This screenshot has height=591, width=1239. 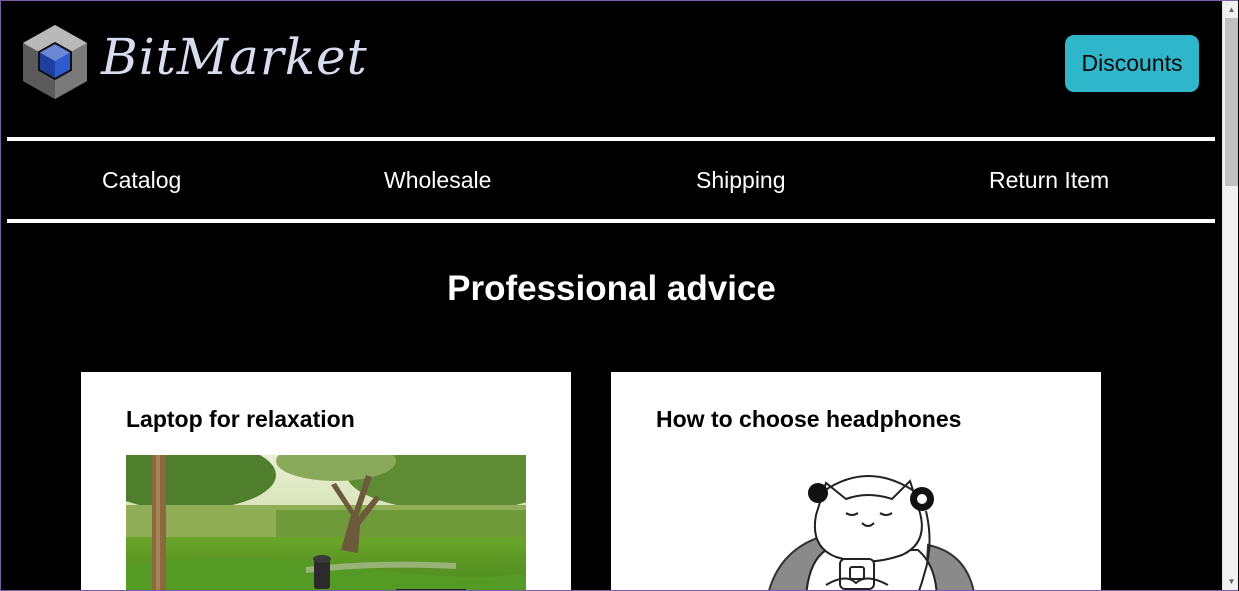 I want to click on brand-logo-link: BitMarket, so click(x=194, y=62).